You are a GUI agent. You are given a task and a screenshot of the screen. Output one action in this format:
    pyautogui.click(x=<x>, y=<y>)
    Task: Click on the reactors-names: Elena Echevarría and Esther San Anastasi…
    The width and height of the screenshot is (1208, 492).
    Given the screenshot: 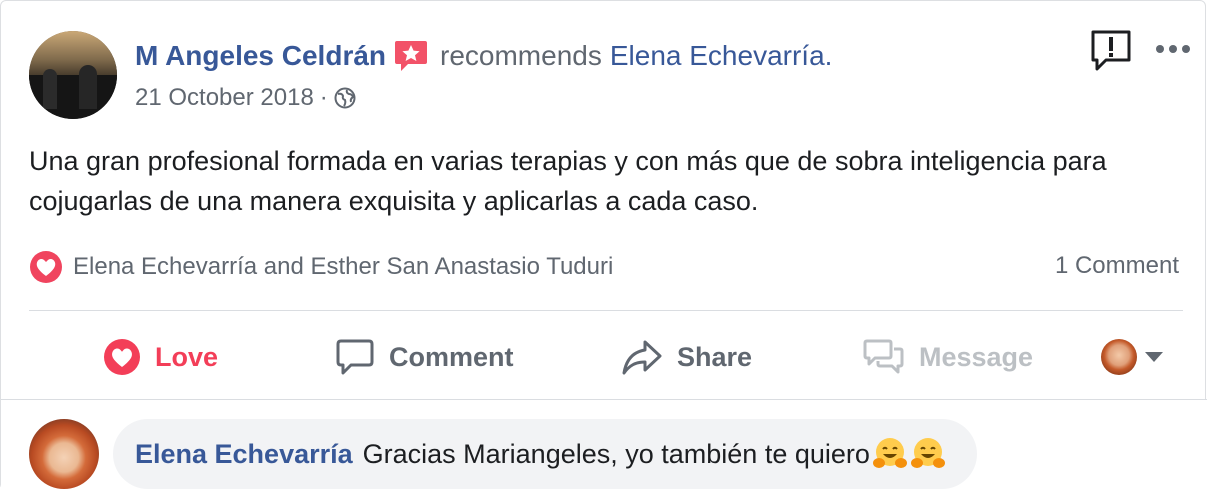 What is the action you would take?
    pyautogui.click(x=343, y=267)
    